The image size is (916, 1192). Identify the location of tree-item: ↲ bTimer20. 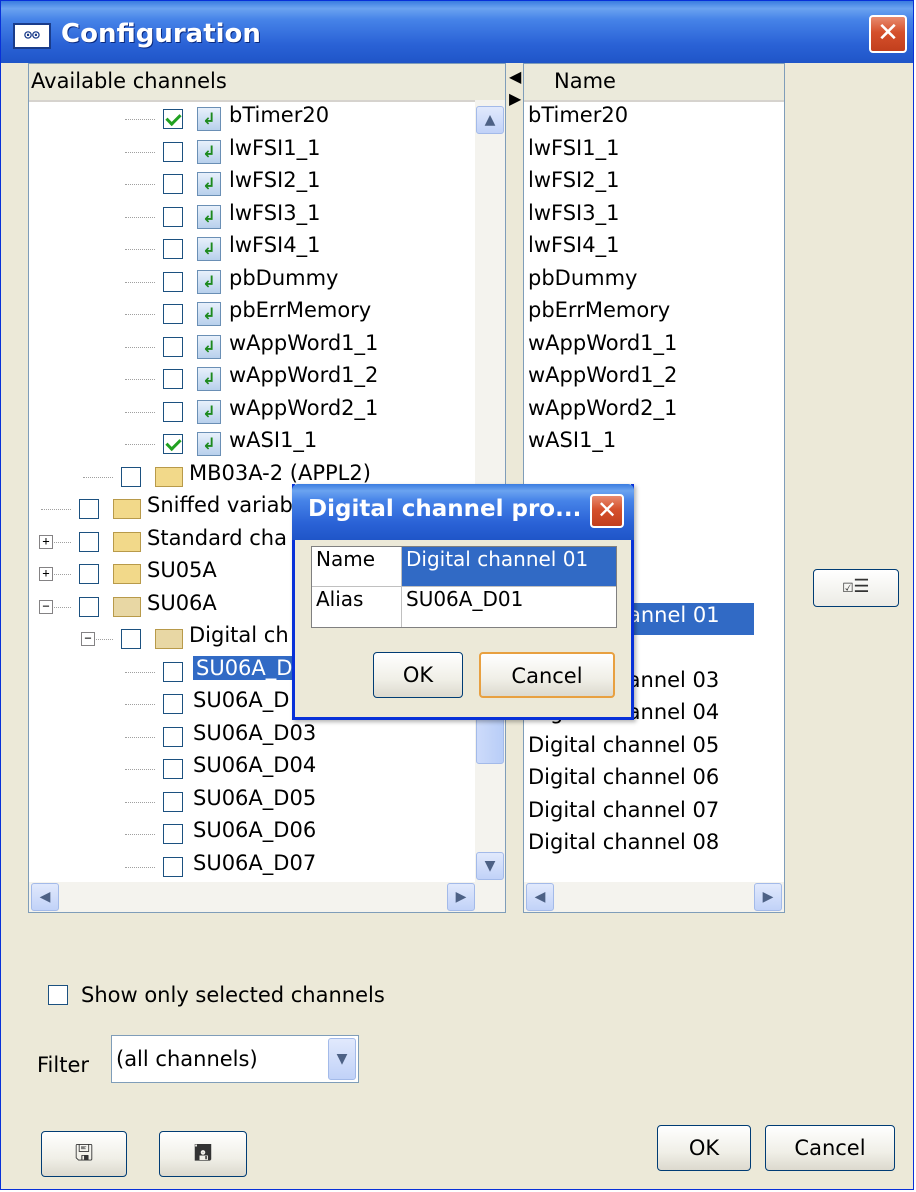
(252, 119).